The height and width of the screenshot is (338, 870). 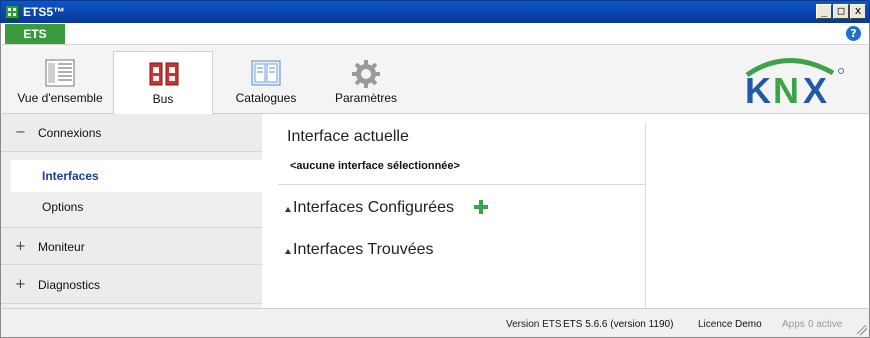 What do you see at coordinates (60, 98) in the screenshot?
I see `tab-label: Vue d'ensemble` at bounding box center [60, 98].